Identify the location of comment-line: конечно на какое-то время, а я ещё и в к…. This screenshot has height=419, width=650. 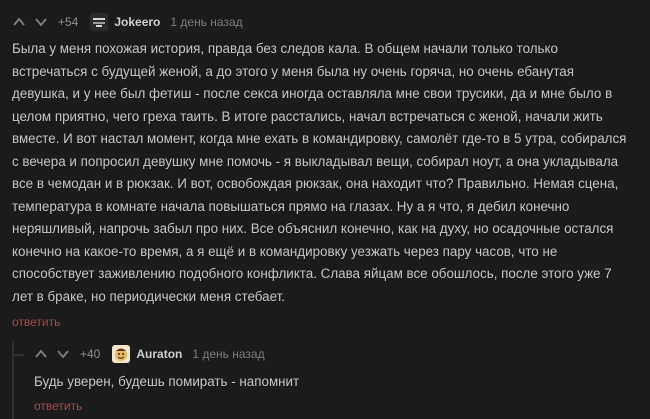
(285, 251).